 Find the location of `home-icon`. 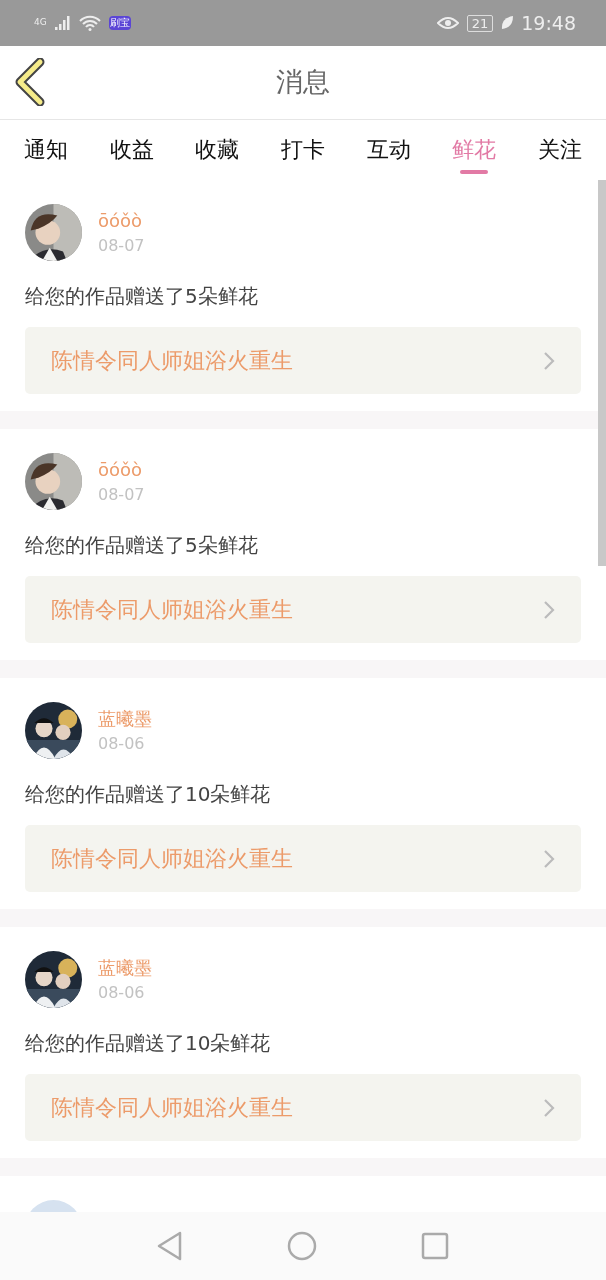

home-icon is located at coordinates (302, 1246).